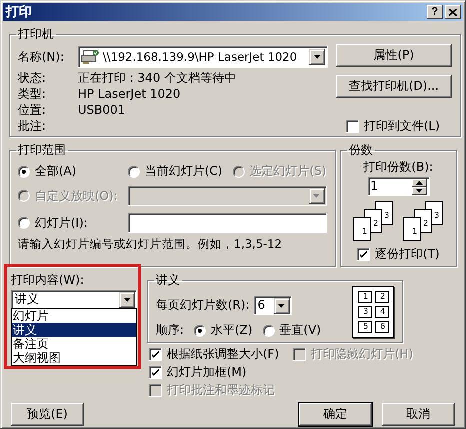  What do you see at coordinates (301, 330) in the screenshot?
I see `radio-label: 垂直(V)` at bounding box center [301, 330].